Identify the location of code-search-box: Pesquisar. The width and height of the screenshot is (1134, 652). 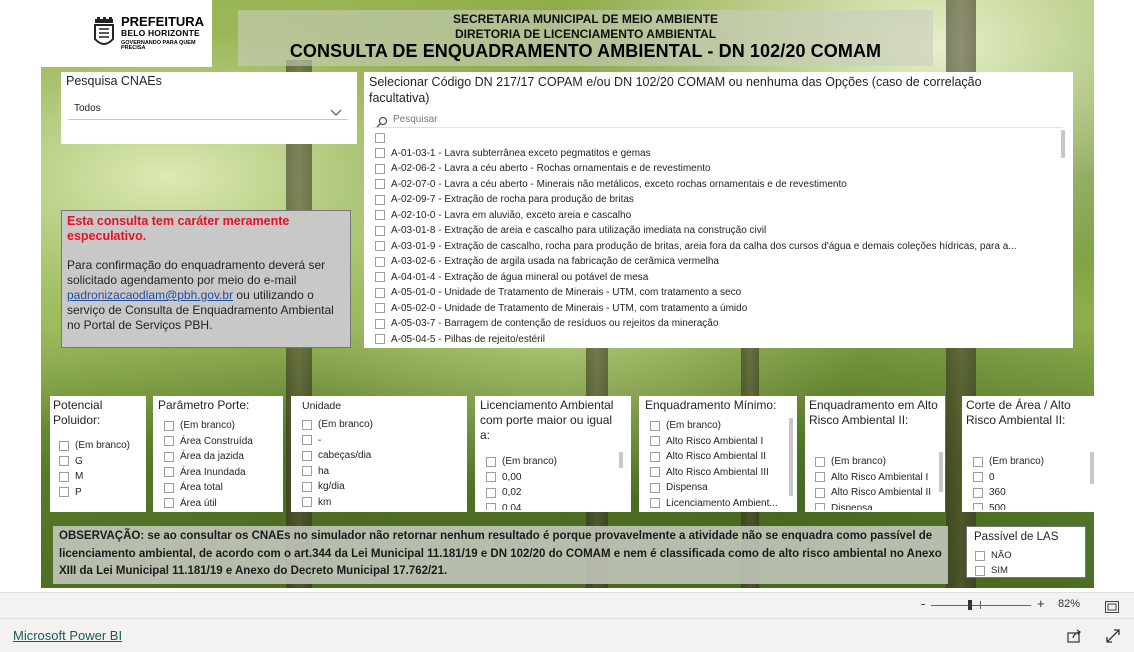
(718, 120).